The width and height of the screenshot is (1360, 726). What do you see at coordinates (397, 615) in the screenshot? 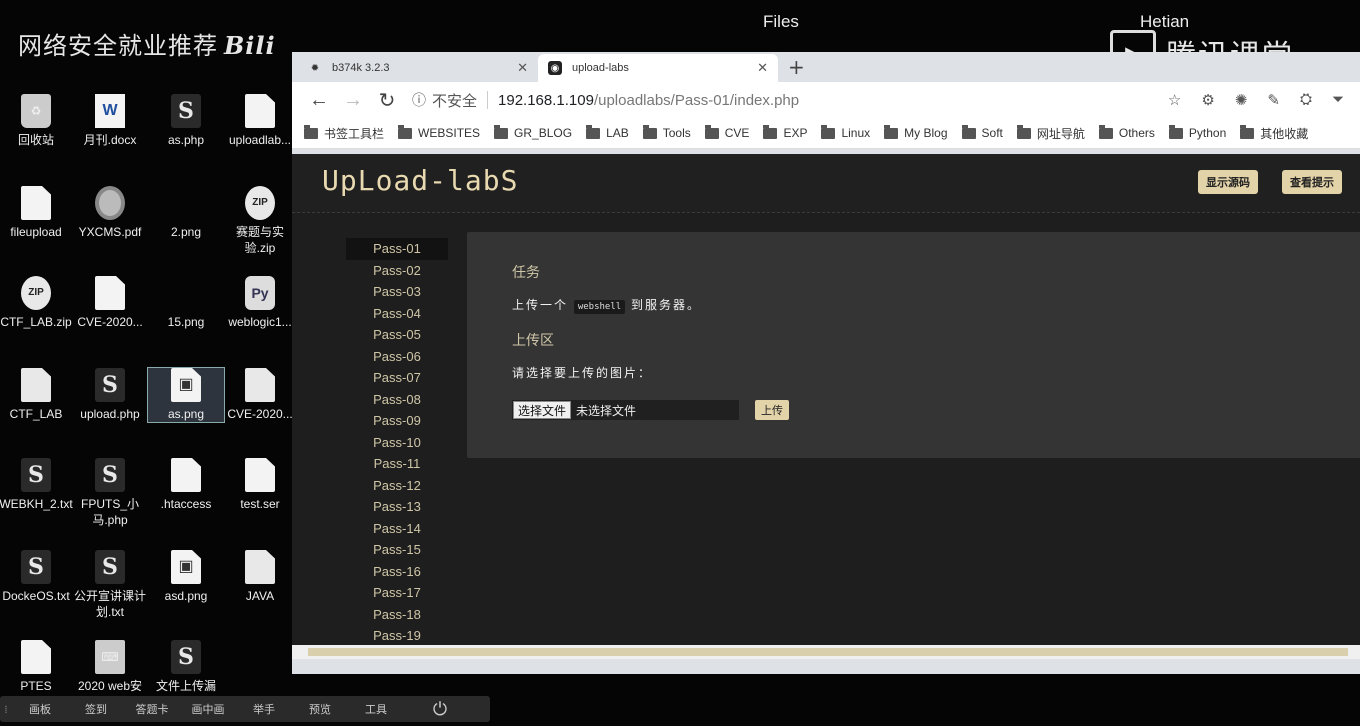
I see `pass-menu-item: Pass-18` at bounding box center [397, 615].